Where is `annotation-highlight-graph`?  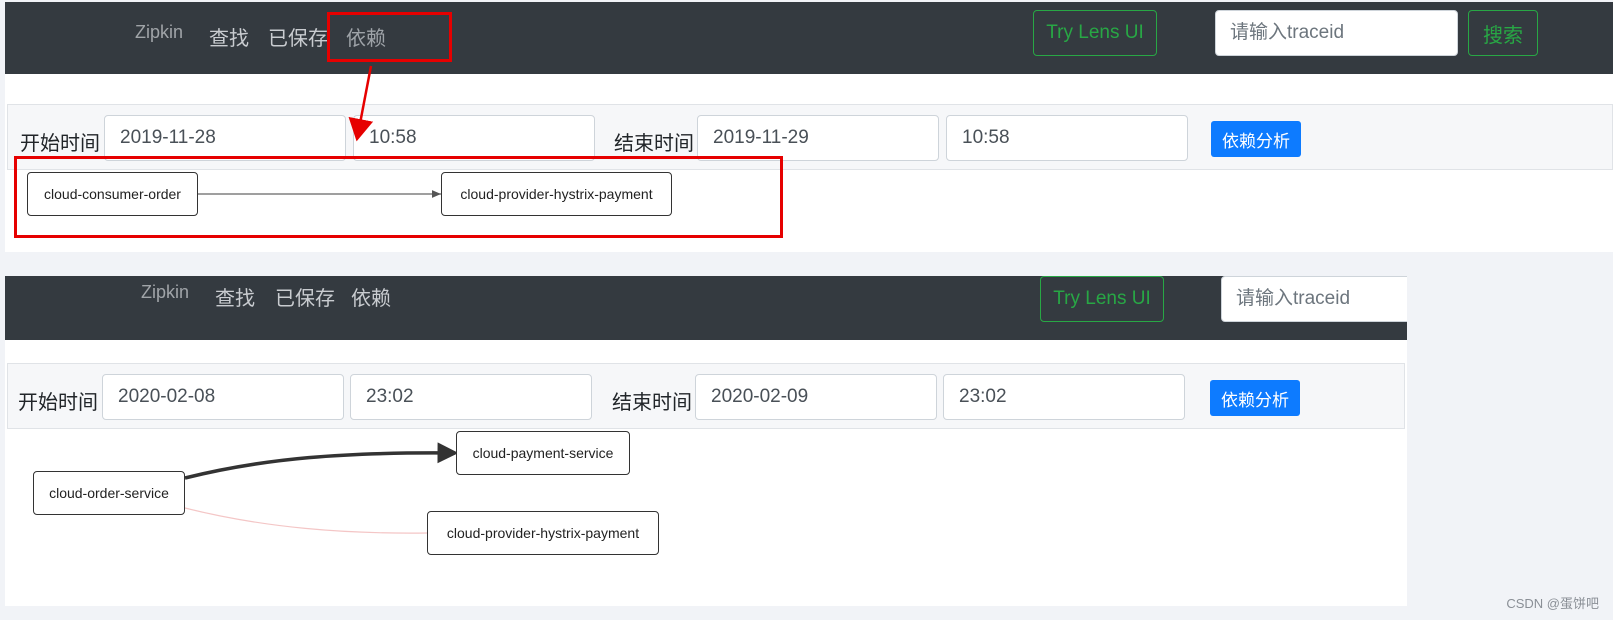 annotation-highlight-graph is located at coordinates (398, 197).